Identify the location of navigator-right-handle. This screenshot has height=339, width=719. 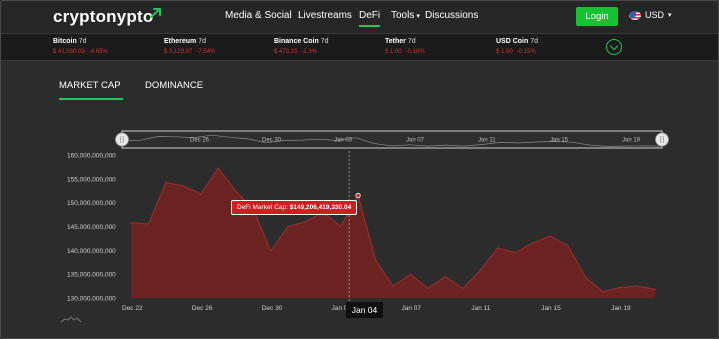
(662, 139).